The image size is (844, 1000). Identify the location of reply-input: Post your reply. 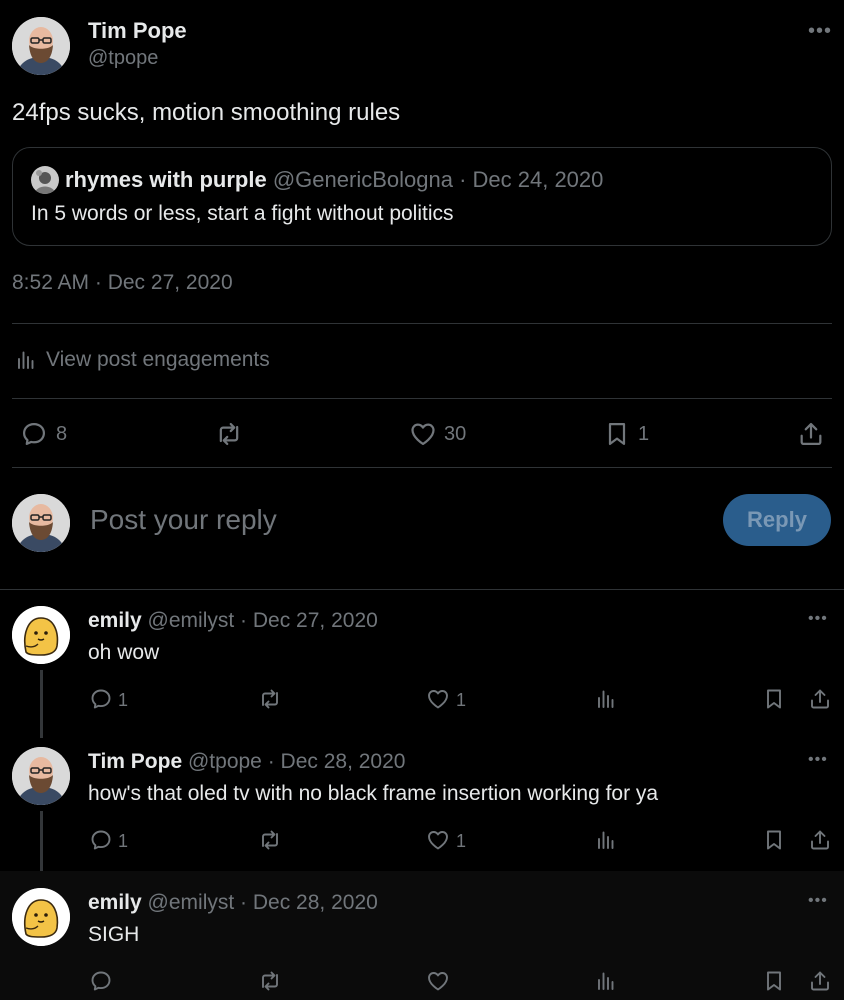
(183, 520).